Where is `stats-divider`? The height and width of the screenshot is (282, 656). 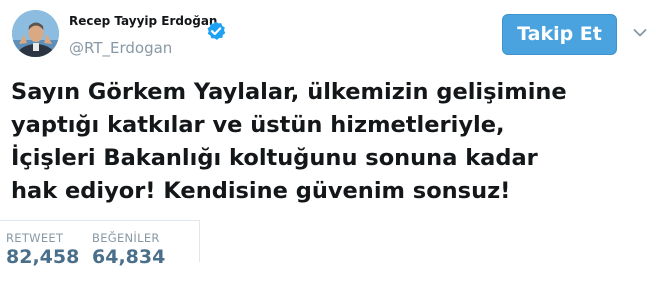 stats-divider is located at coordinates (100, 220).